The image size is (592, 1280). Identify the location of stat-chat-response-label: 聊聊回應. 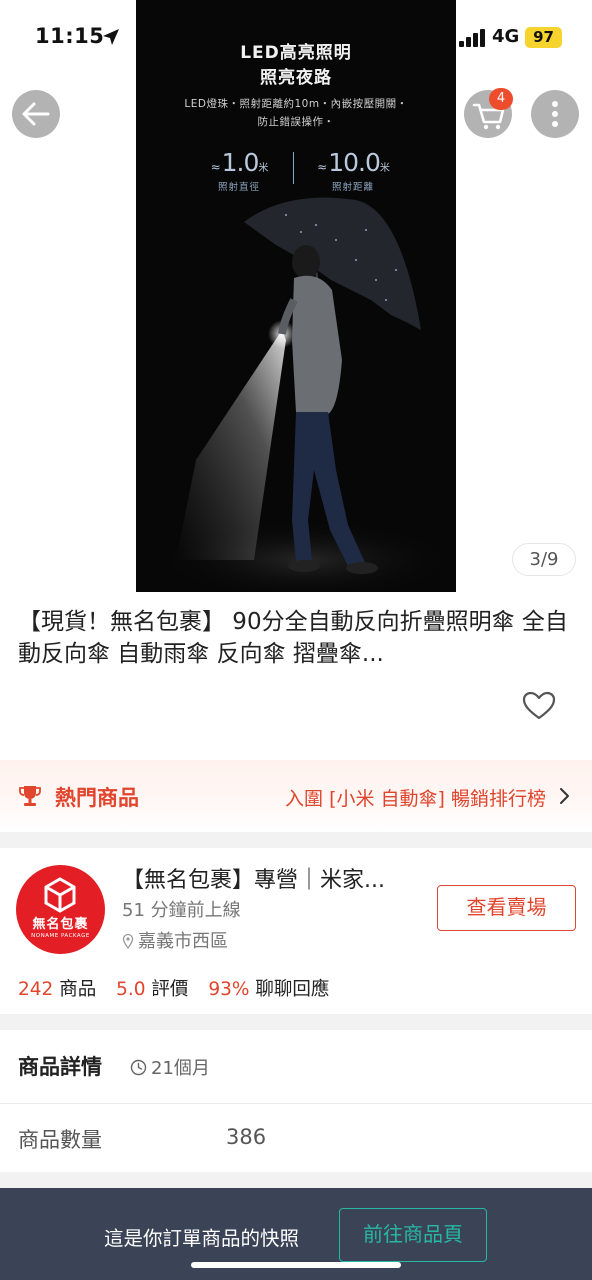
(292, 989).